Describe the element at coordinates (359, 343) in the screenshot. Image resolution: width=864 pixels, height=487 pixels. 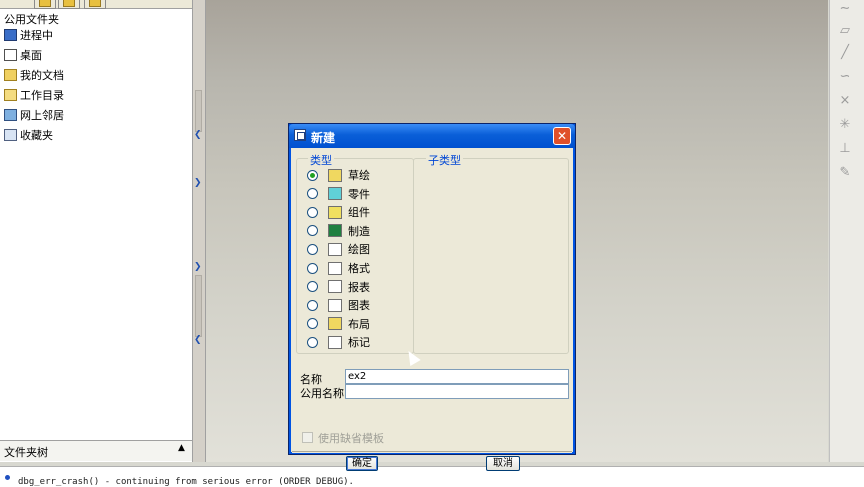
I see `type-label: 标记` at that location.